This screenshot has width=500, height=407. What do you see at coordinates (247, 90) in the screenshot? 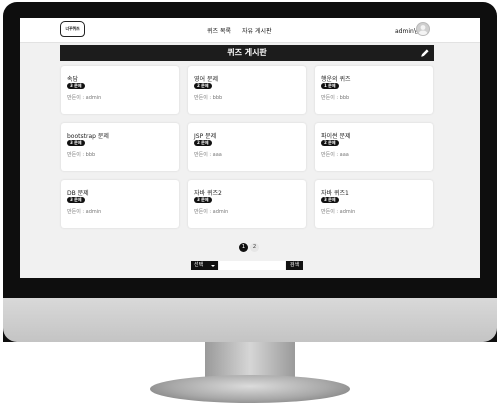
I see `quiz-card: 영어 문제 2 문제 만든이 : bbb` at bounding box center [247, 90].